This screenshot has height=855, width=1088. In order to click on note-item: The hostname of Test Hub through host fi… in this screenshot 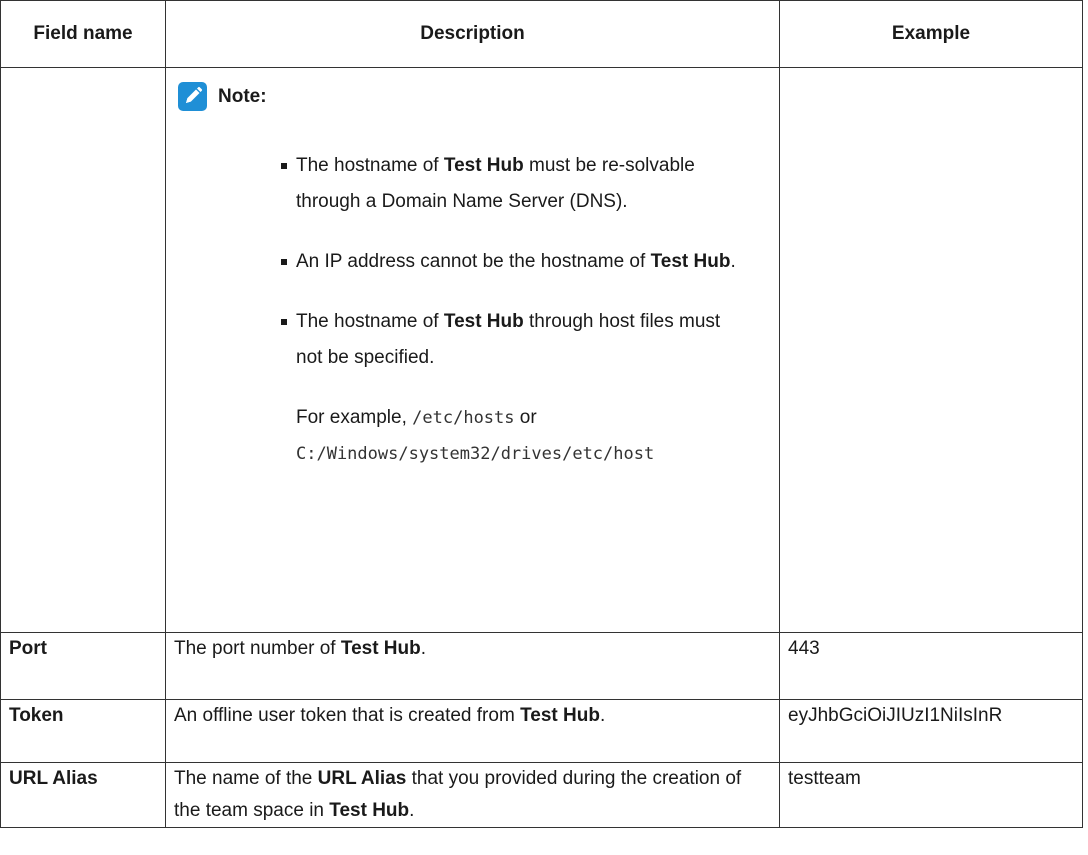, I will do `click(511, 388)`.